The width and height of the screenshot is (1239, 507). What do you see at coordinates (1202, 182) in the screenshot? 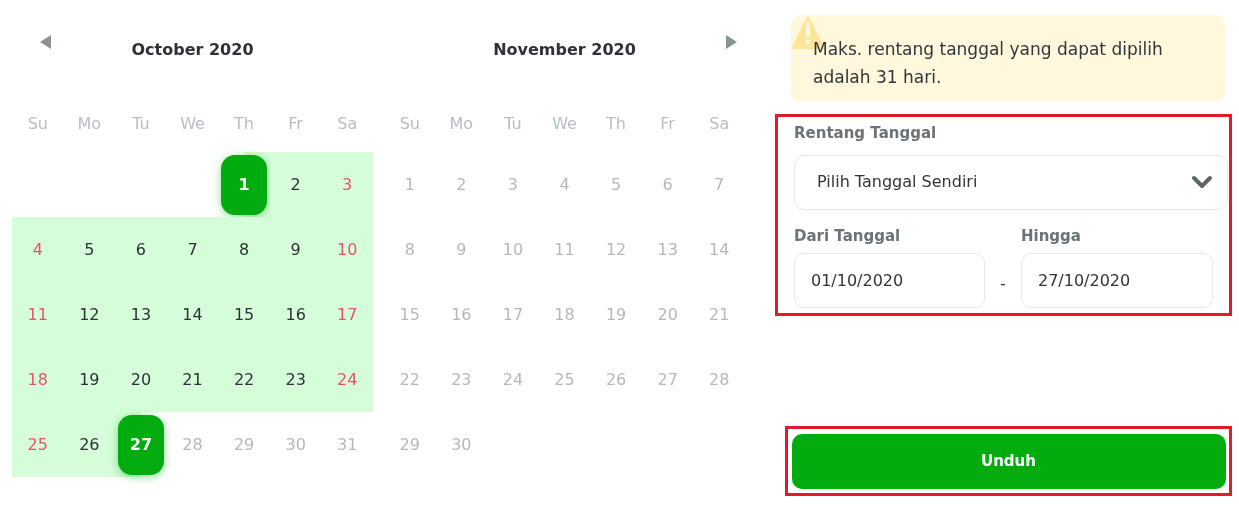
I see `chevron-down-icon` at bounding box center [1202, 182].